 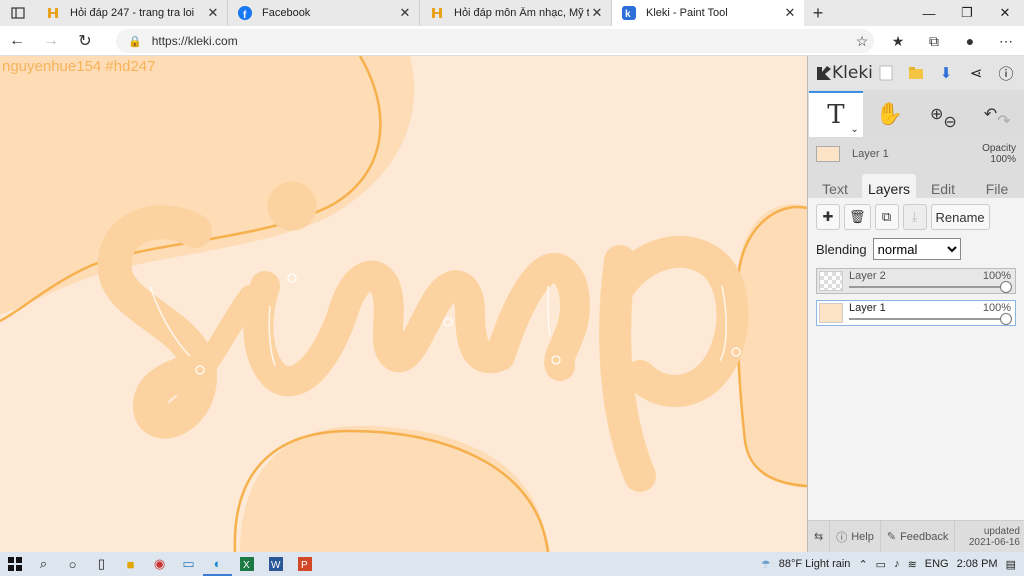 What do you see at coordinates (890, 114) in the screenshot?
I see `hand-tool-button: ✋` at bounding box center [890, 114].